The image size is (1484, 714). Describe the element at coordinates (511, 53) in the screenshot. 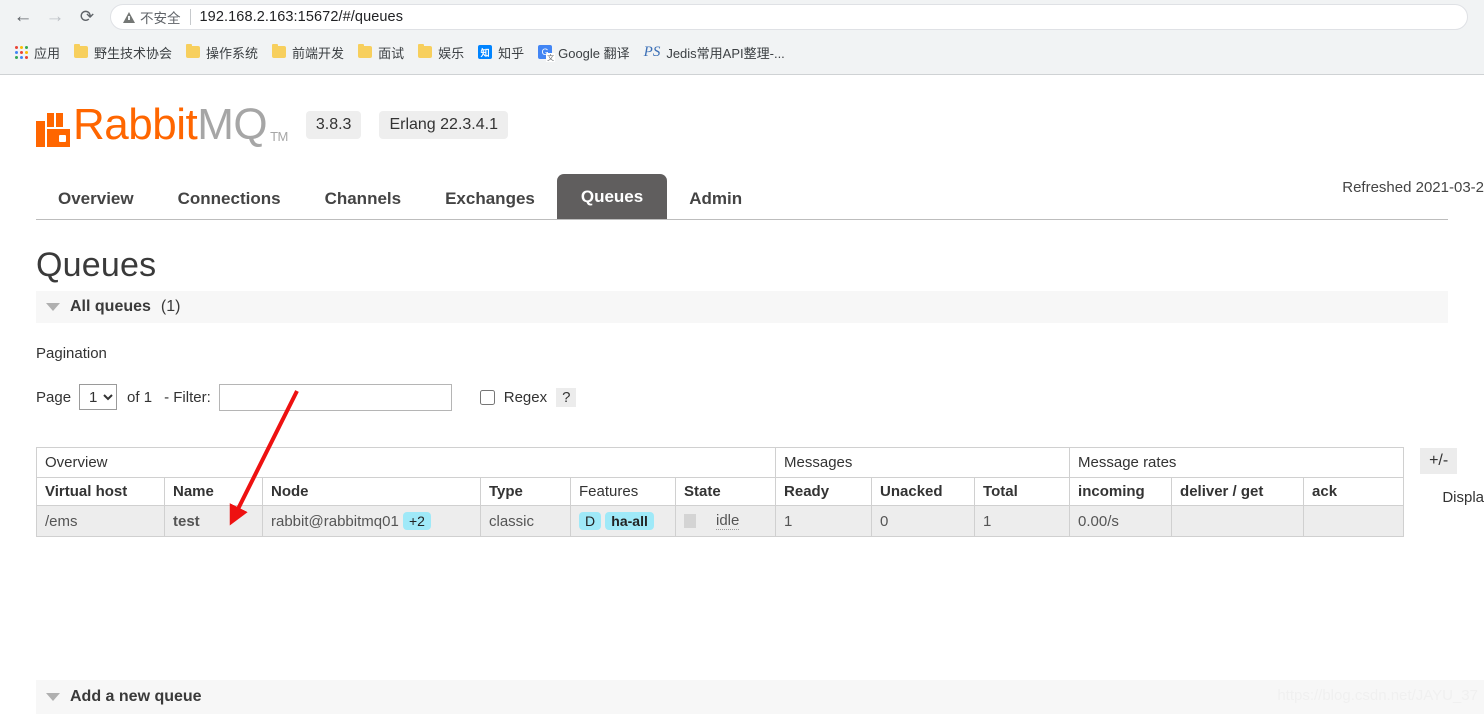

I see `bookmark-label: 知乎` at that location.